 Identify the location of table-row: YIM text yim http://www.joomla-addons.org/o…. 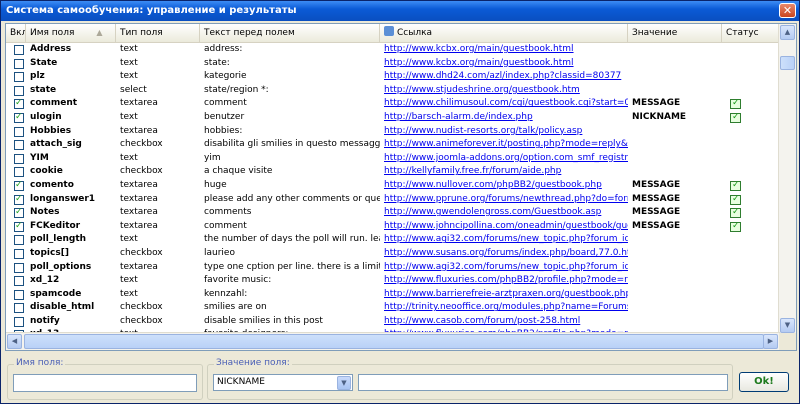
(393, 159).